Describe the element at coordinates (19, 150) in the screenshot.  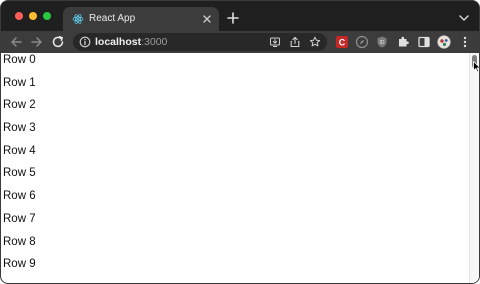
I see `list-row: Row 4` at that location.